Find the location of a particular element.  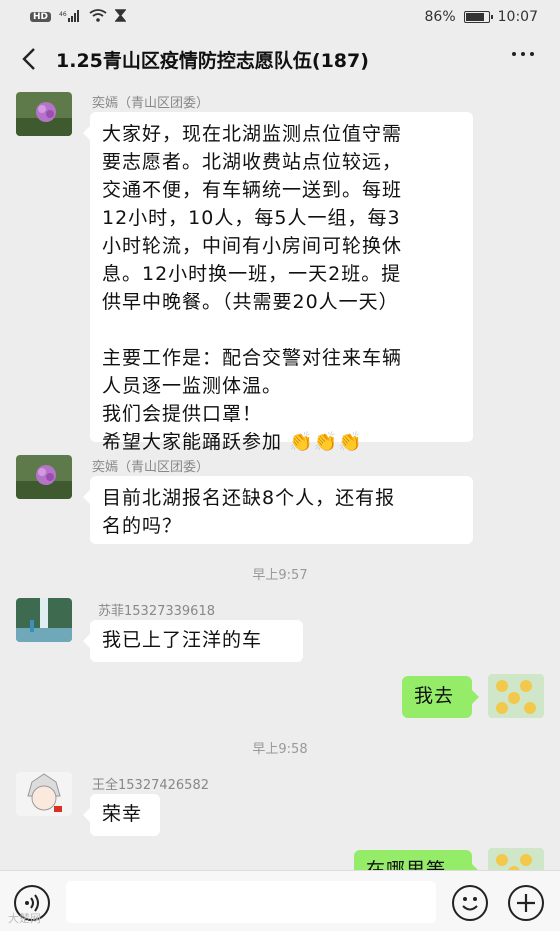

signal-icon: 46 is located at coordinates (70, 17).